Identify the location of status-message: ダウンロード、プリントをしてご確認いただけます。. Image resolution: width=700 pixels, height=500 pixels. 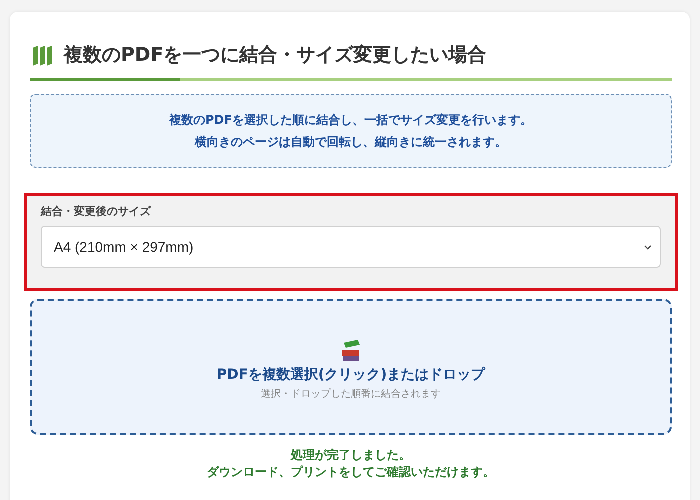
(351, 472).